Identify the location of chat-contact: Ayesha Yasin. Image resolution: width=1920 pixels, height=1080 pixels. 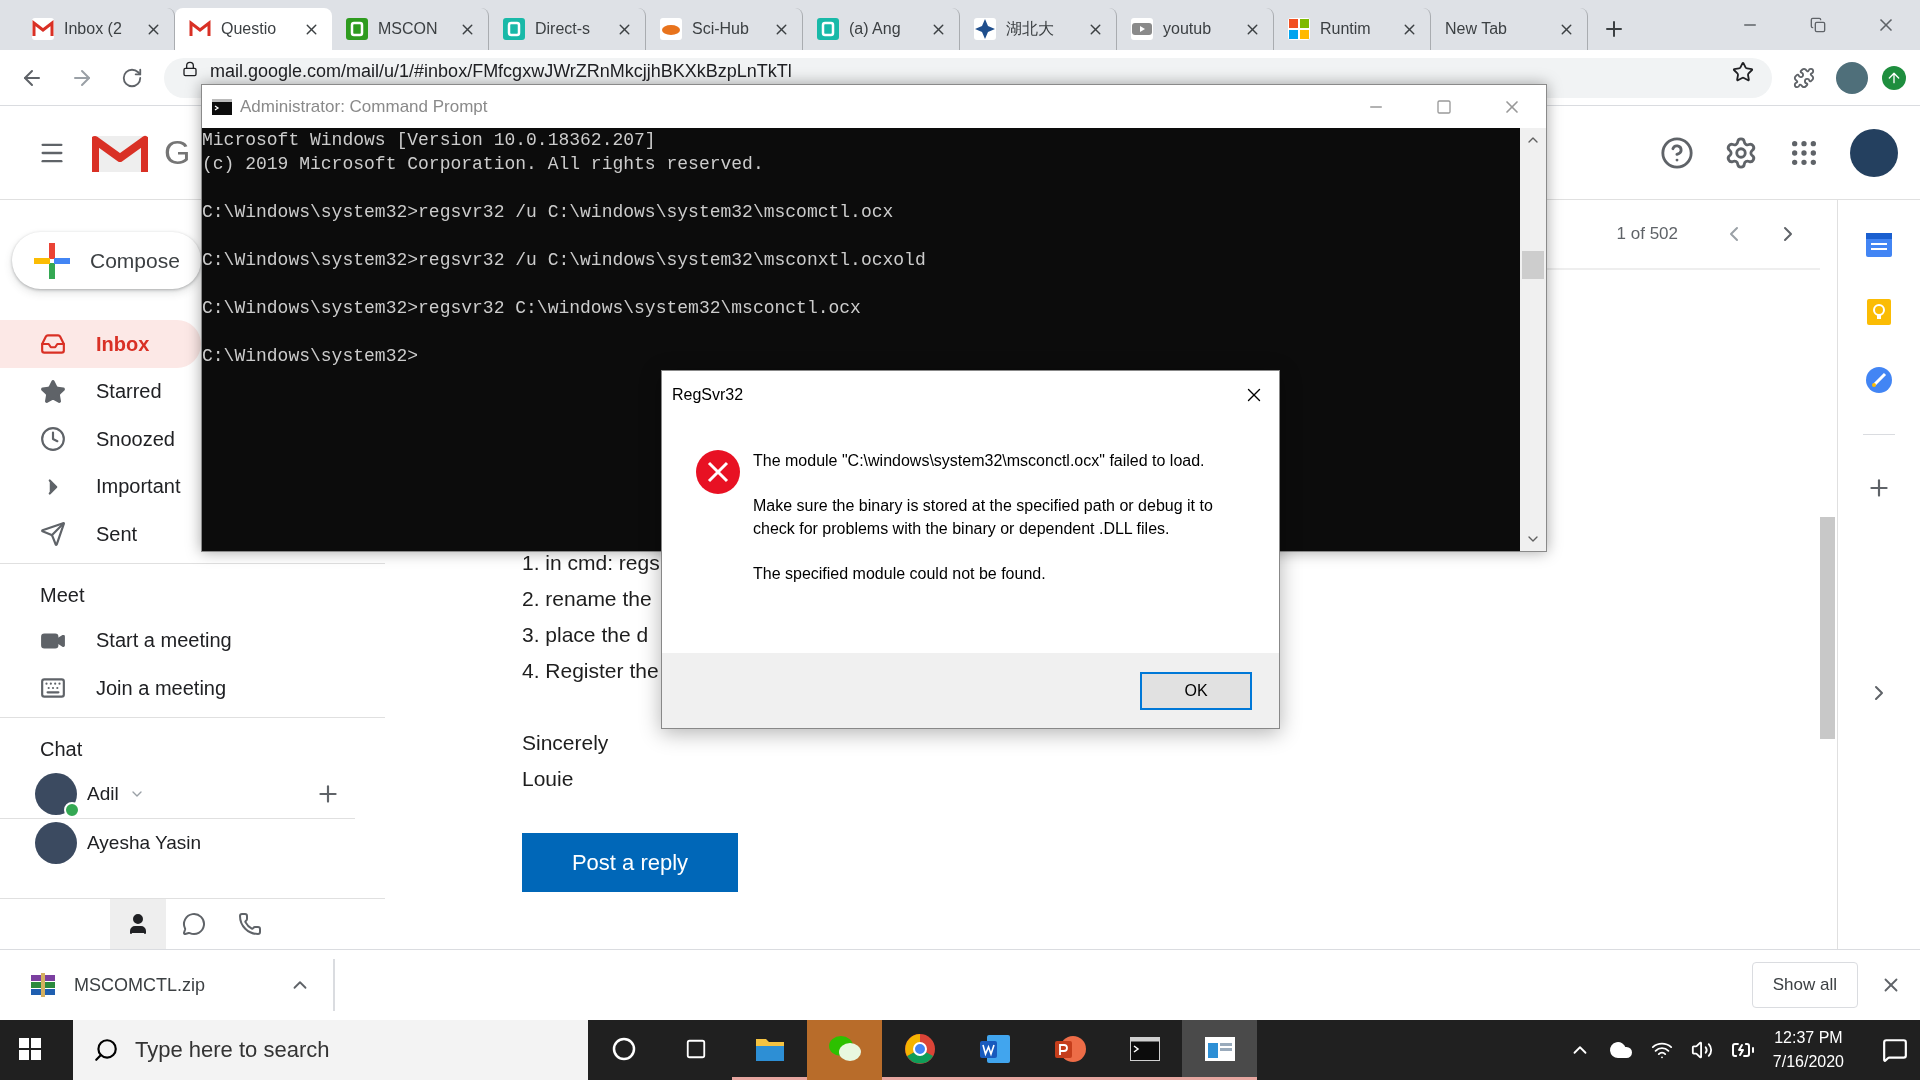
(177, 842).